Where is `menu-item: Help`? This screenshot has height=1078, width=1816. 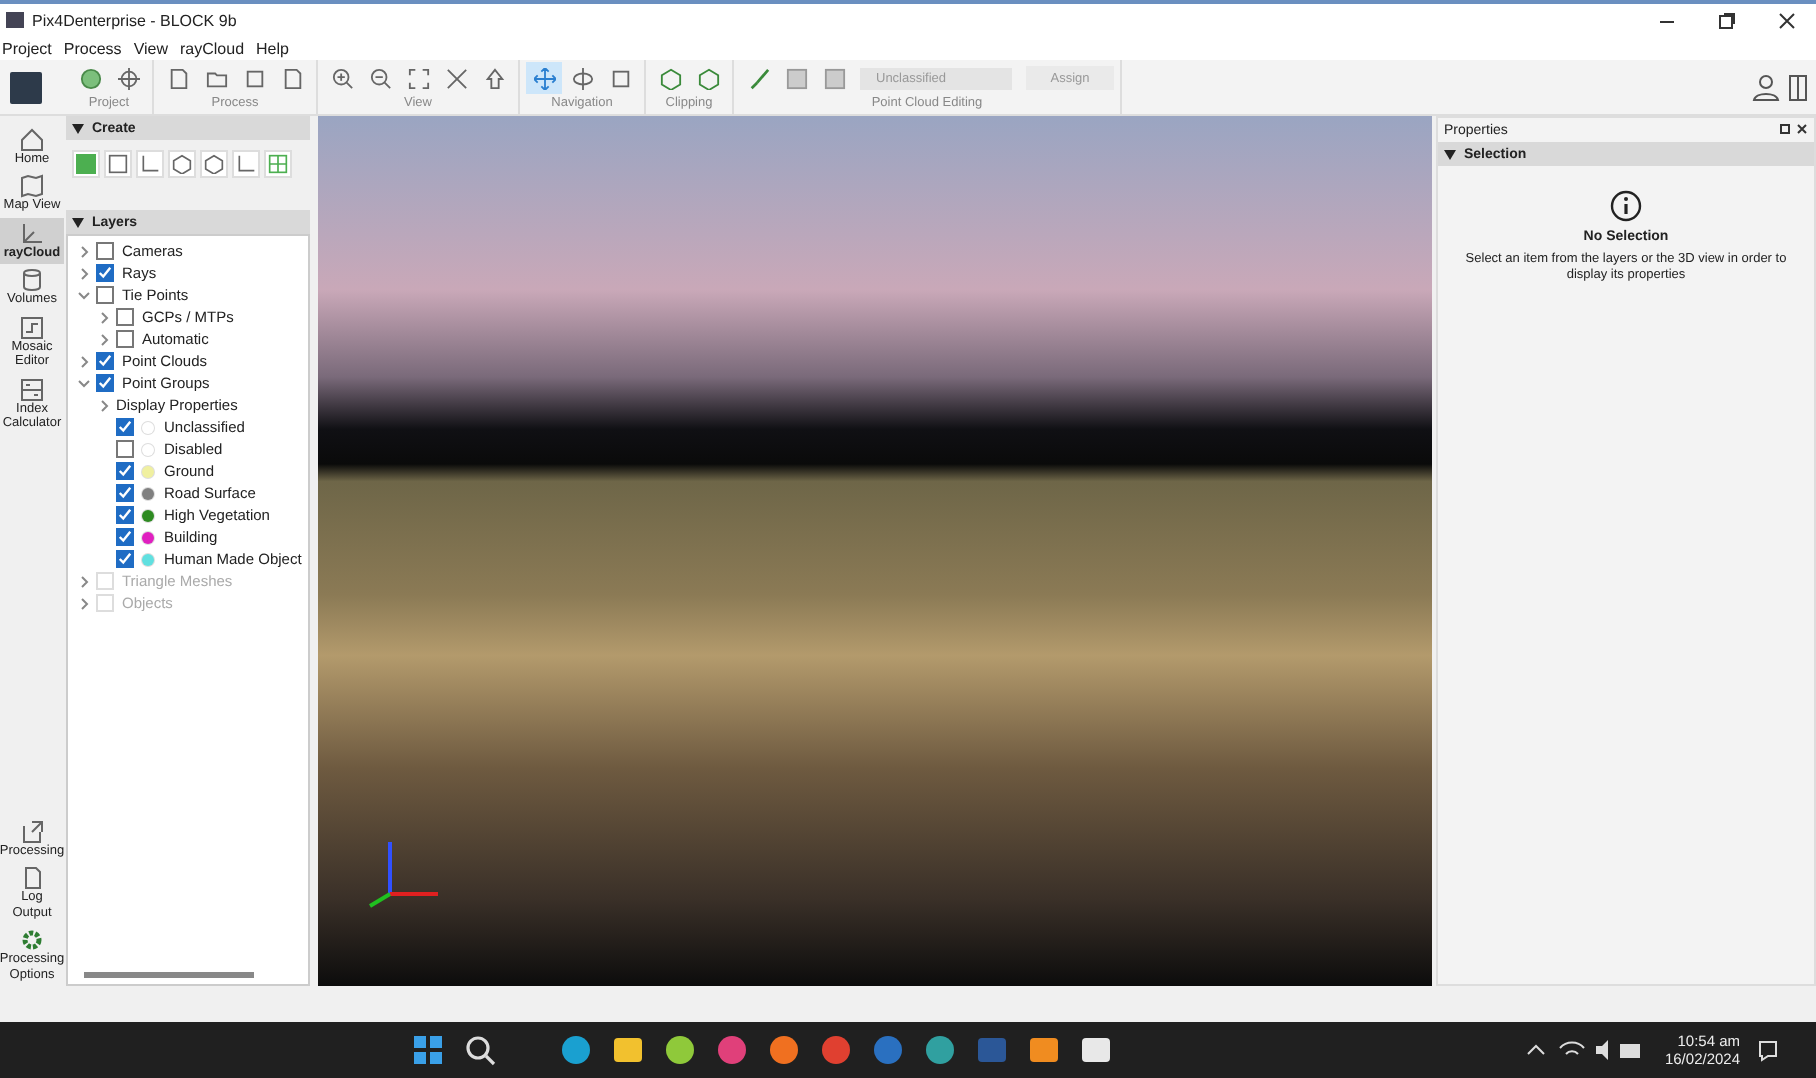 menu-item: Help is located at coordinates (272, 48).